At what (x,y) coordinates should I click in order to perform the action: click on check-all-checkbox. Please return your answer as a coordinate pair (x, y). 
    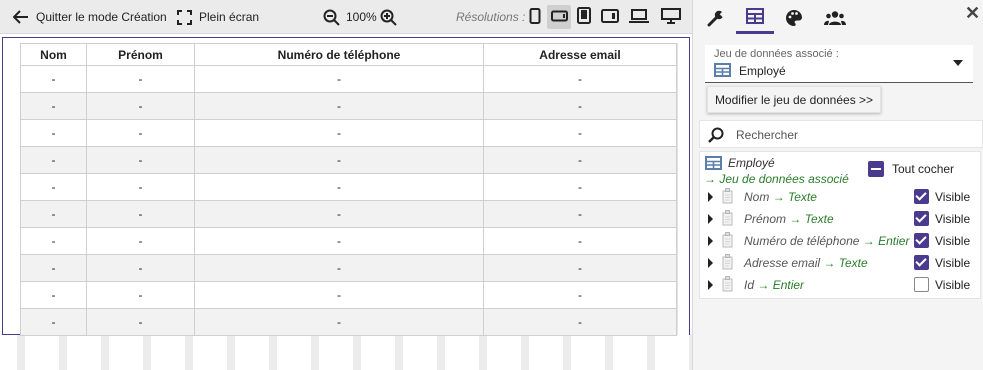
    Looking at the image, I should click on (876, 169).